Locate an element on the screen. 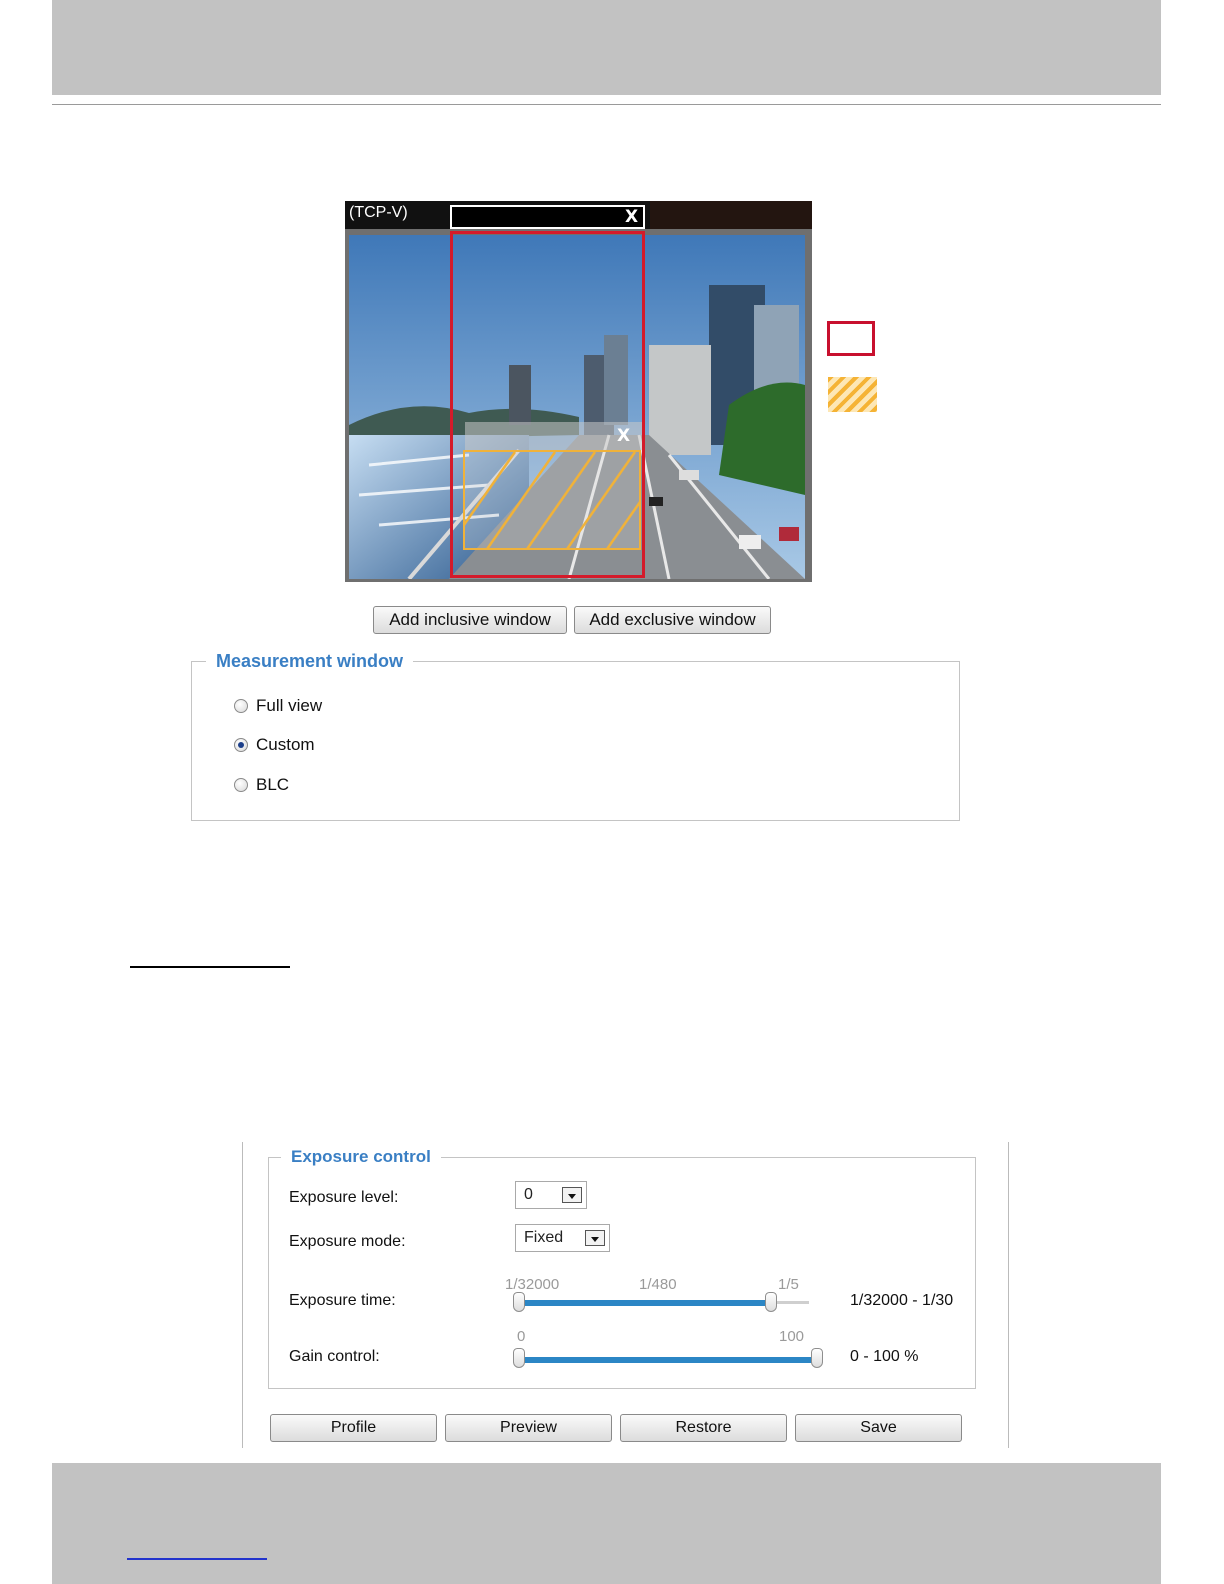 The height and width of the screenshot is (1584, 1224). video-stream-title: (TCP-V) is located at coordinates (378, 212).